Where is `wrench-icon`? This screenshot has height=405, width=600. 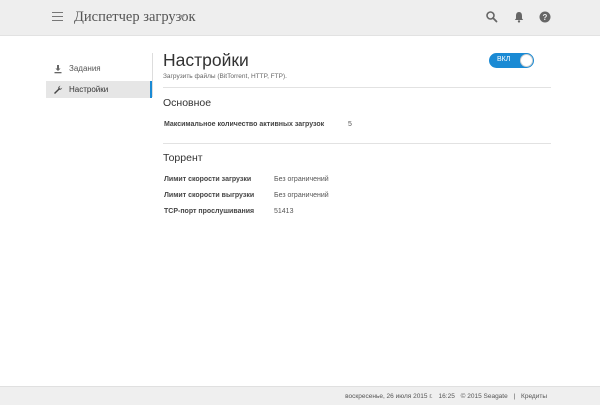
wrench-icon is located at coordinates (58, 90).